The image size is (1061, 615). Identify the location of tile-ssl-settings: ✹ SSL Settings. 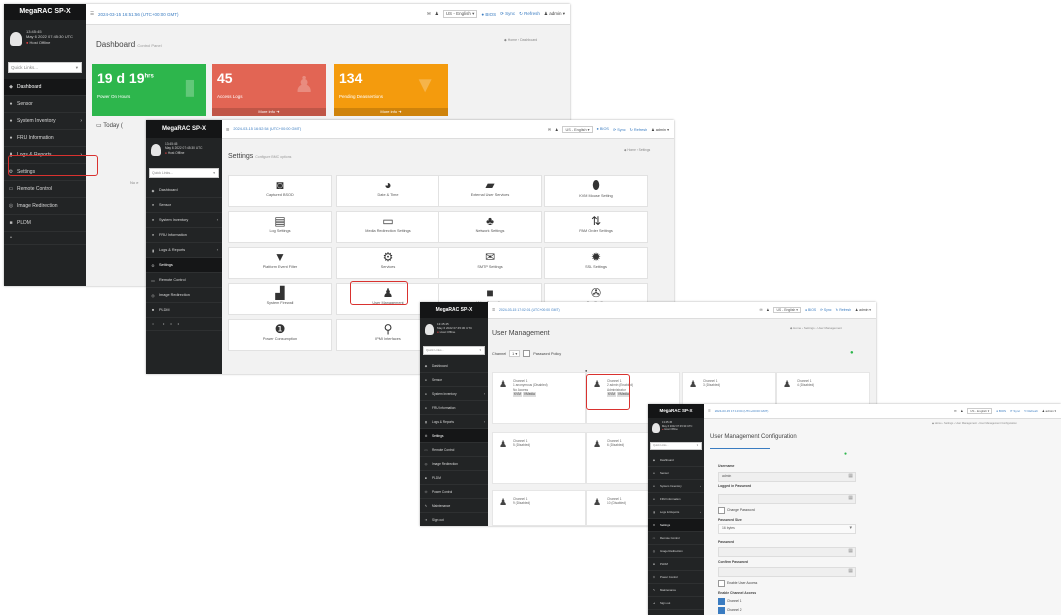
(596, 263).